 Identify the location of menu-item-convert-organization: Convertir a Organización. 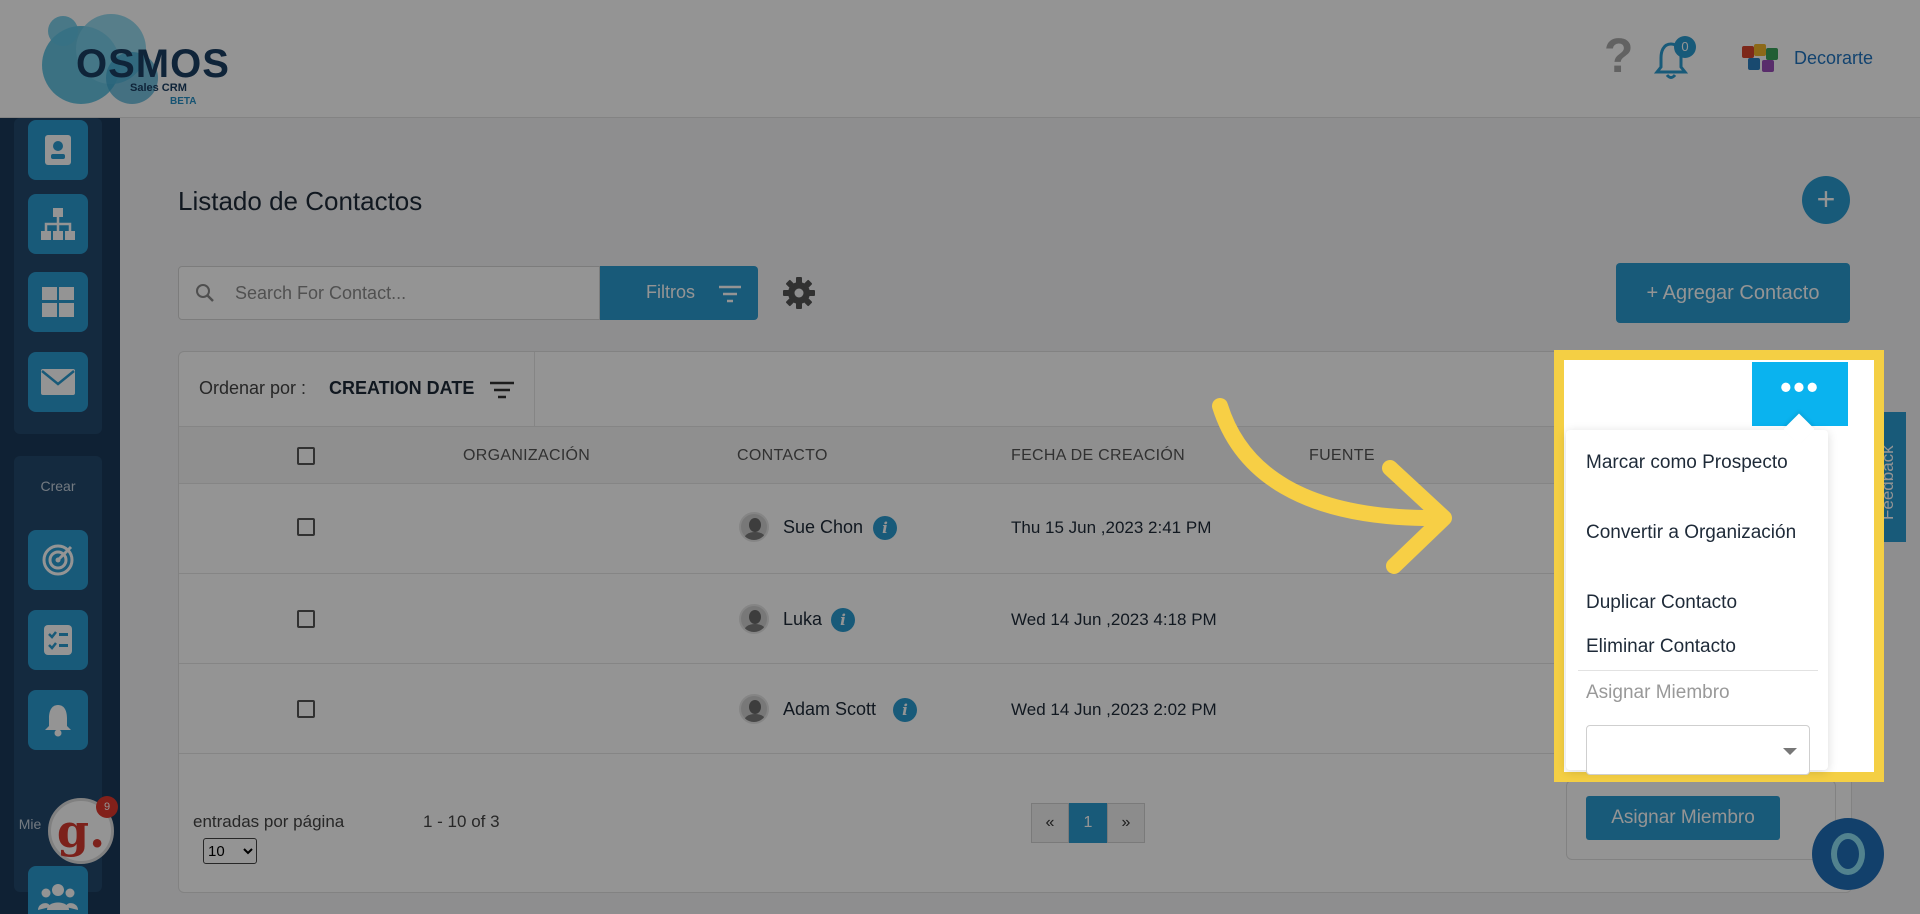
(1701, 533).